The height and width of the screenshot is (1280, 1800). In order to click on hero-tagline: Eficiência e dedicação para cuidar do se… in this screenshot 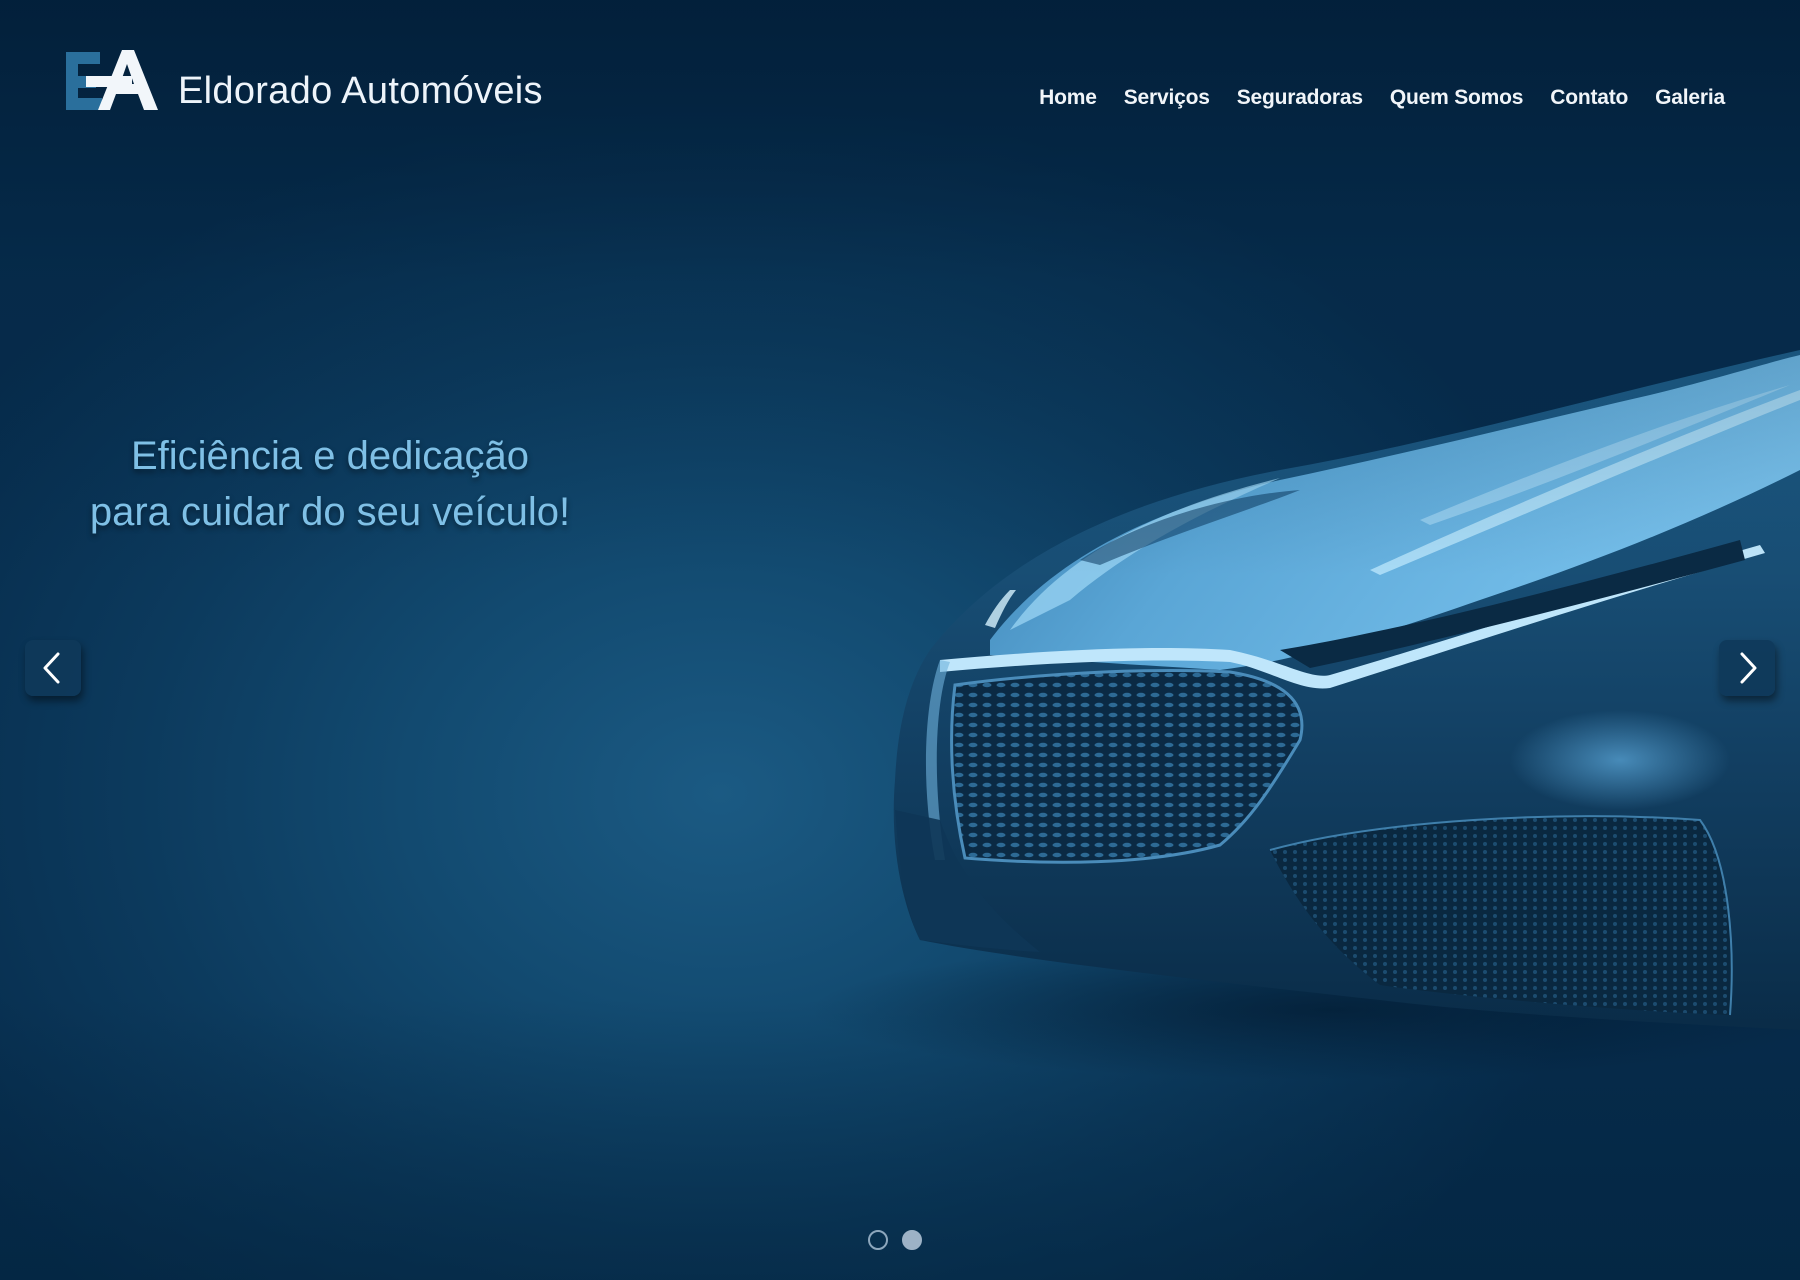, I will do `click(330, 484)`.